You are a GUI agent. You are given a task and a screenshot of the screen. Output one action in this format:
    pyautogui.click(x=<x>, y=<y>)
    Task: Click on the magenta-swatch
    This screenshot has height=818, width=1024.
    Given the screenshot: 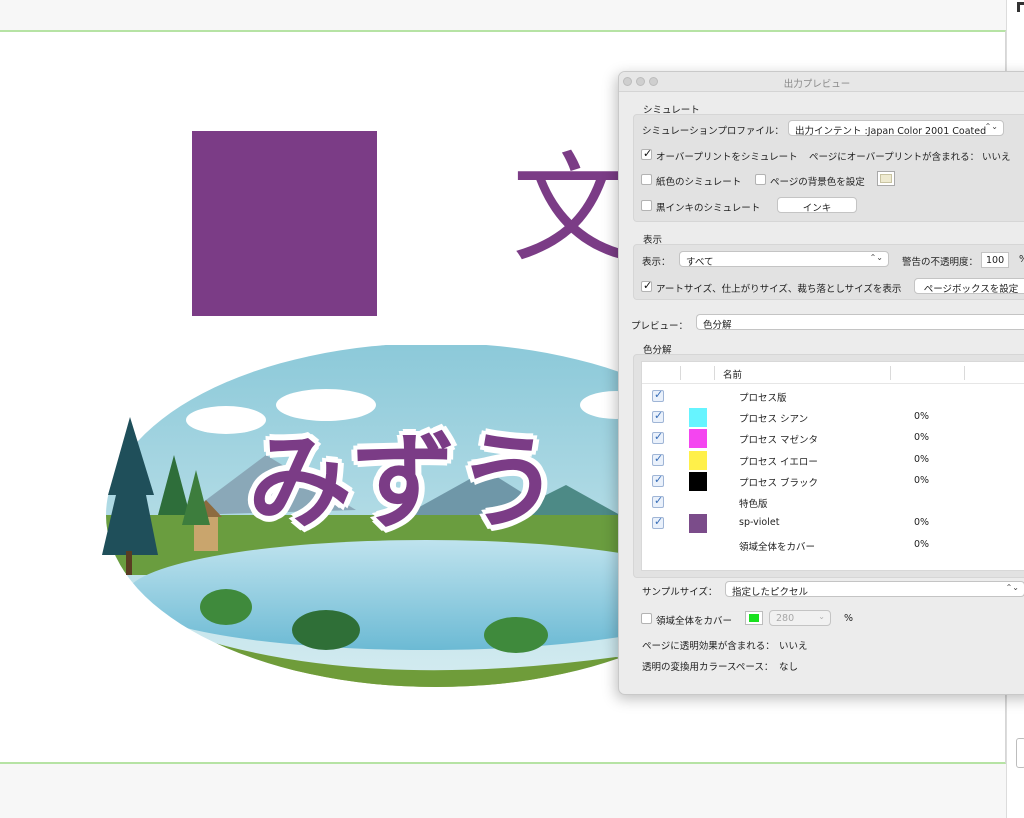 What is the action you would take?
    pyautogui.click(x=698, y=438)
    